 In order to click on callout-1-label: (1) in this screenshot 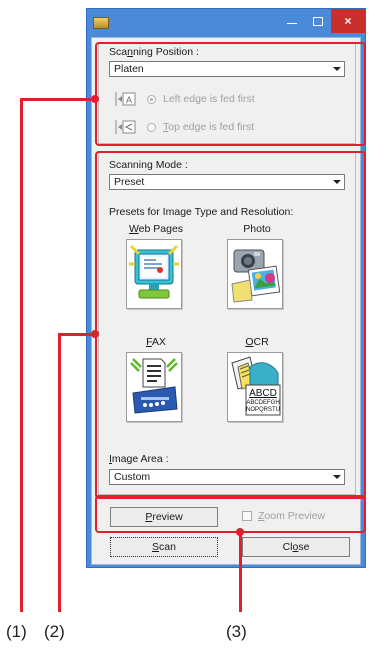, I will do `click(16, 631)`.